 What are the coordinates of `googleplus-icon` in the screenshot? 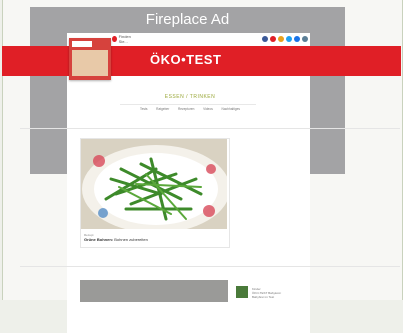 It's located at (297, 39).